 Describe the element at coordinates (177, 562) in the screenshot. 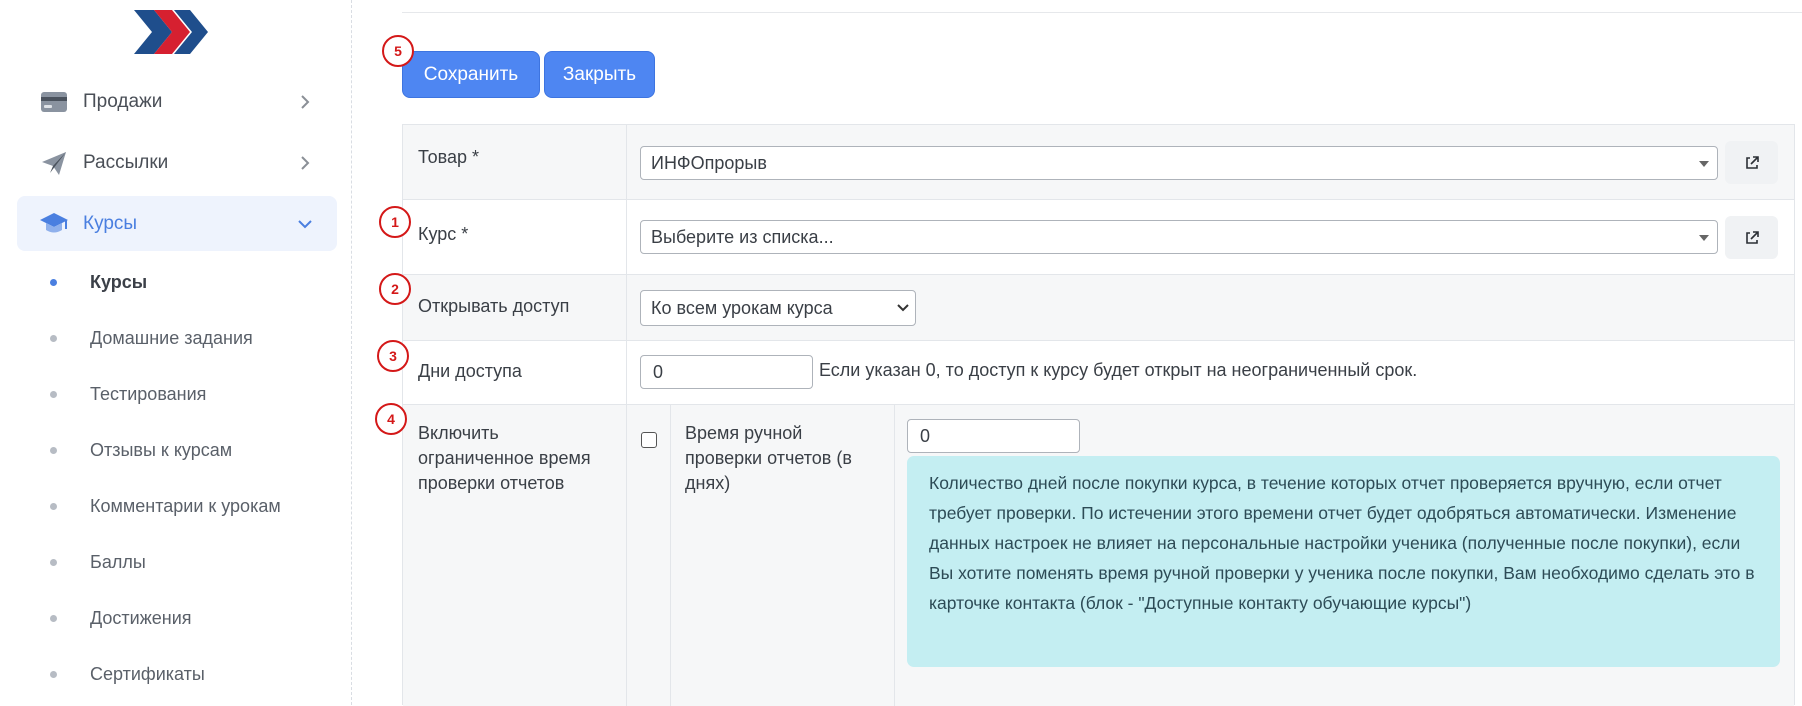

I see `sidebar-subitem-points: Баллы` at that location.